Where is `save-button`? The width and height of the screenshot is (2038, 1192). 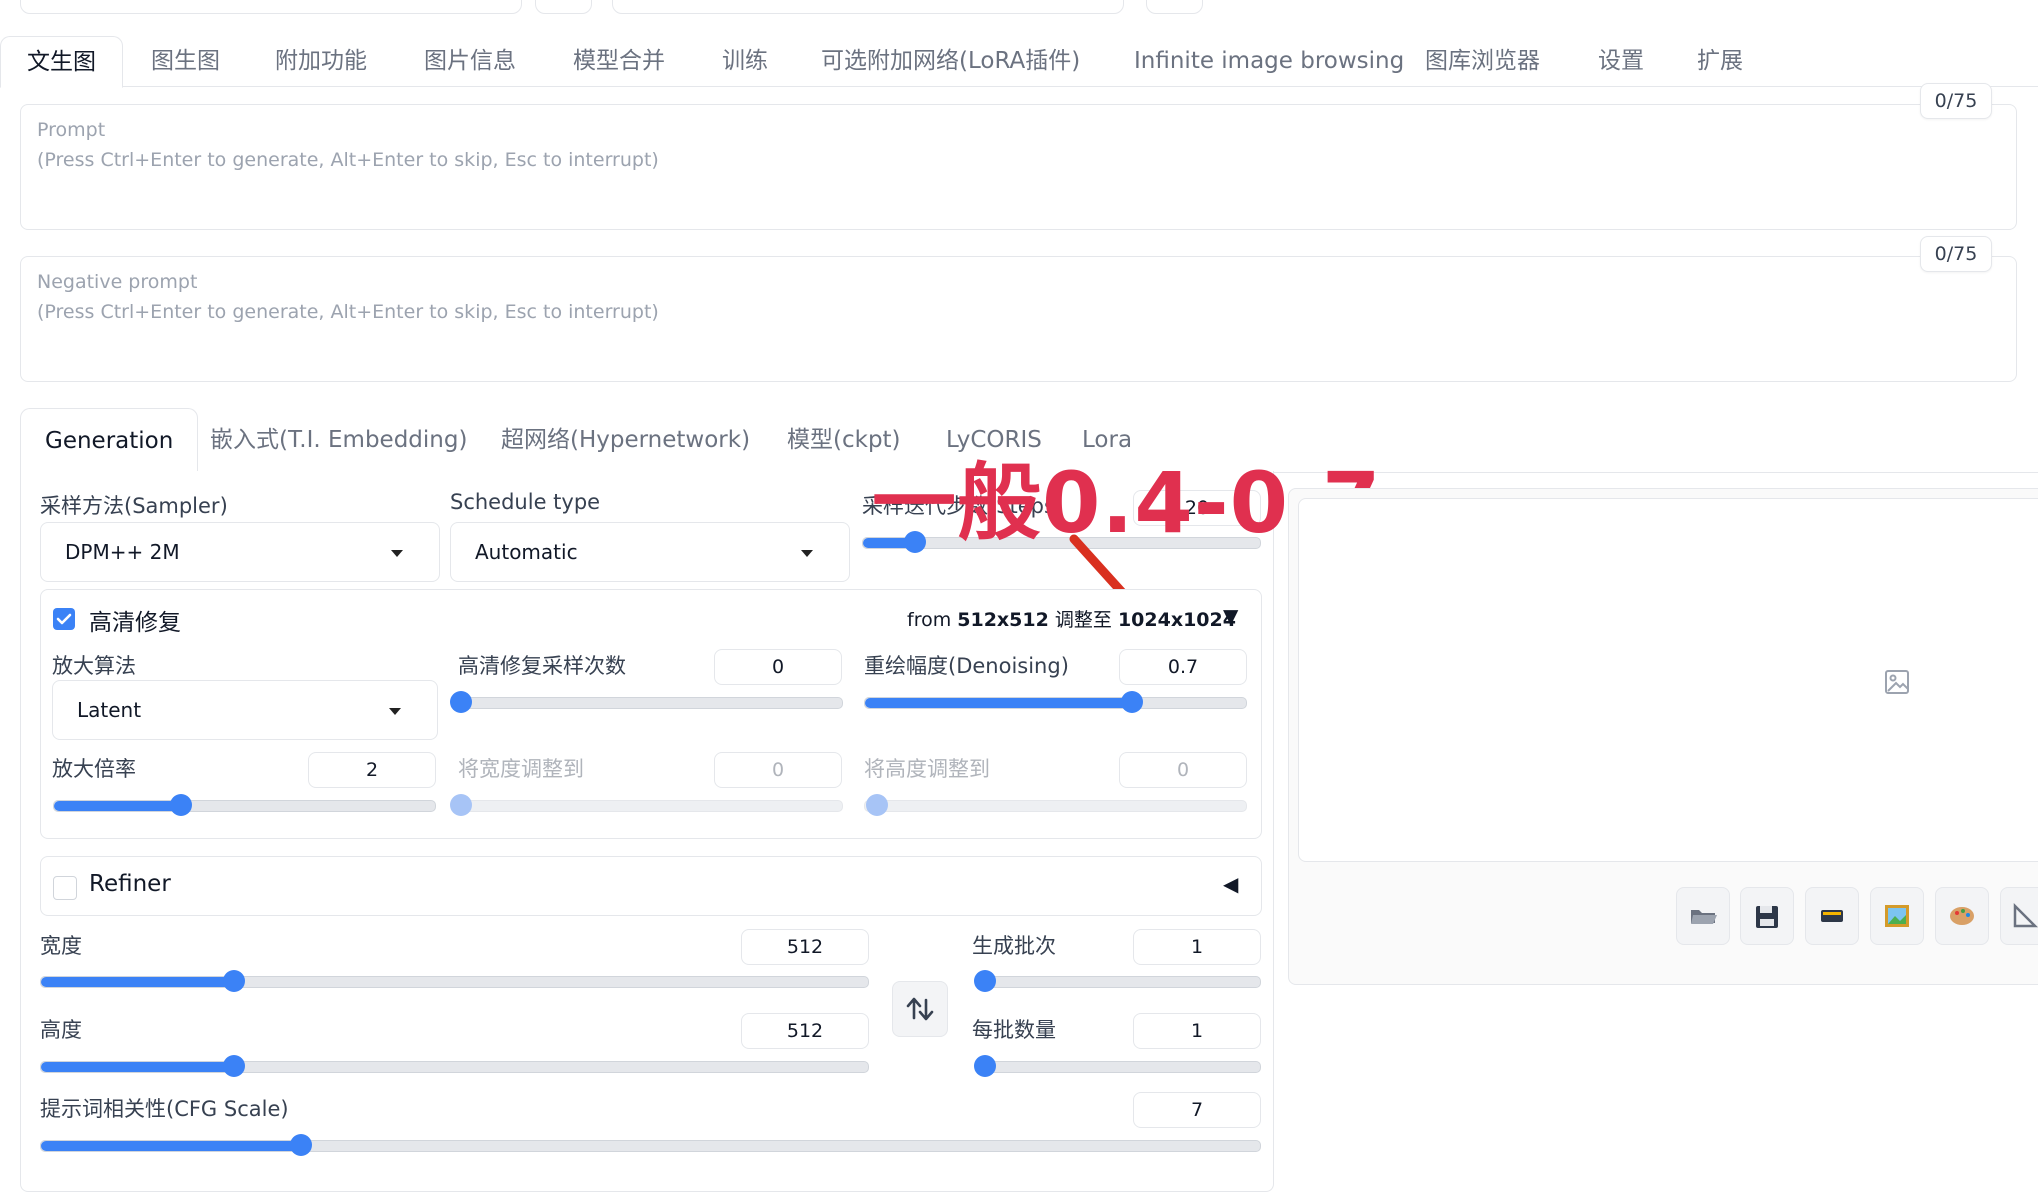
save-button is located at coordinates (1767, 916).